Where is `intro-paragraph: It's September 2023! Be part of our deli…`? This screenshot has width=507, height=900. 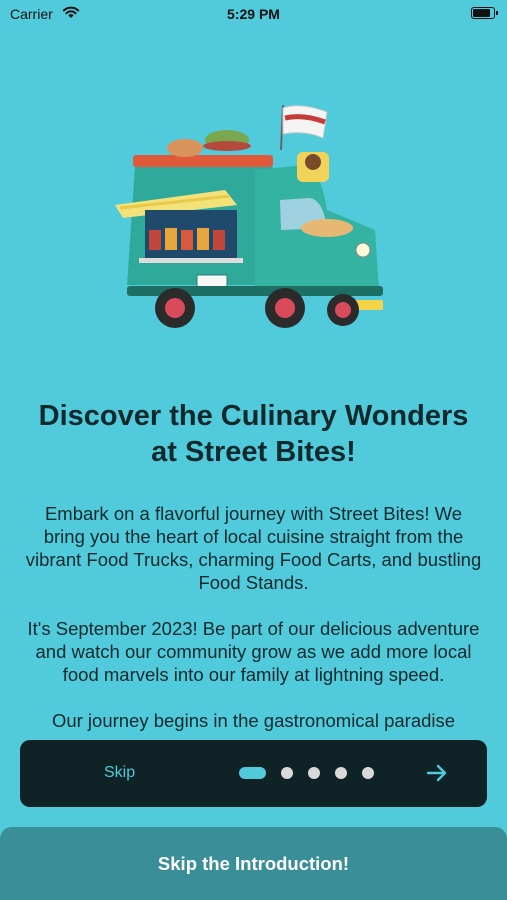 intro-paragraph: It's September 2023! Be part of our deli… is located at coordinates (253, 651).